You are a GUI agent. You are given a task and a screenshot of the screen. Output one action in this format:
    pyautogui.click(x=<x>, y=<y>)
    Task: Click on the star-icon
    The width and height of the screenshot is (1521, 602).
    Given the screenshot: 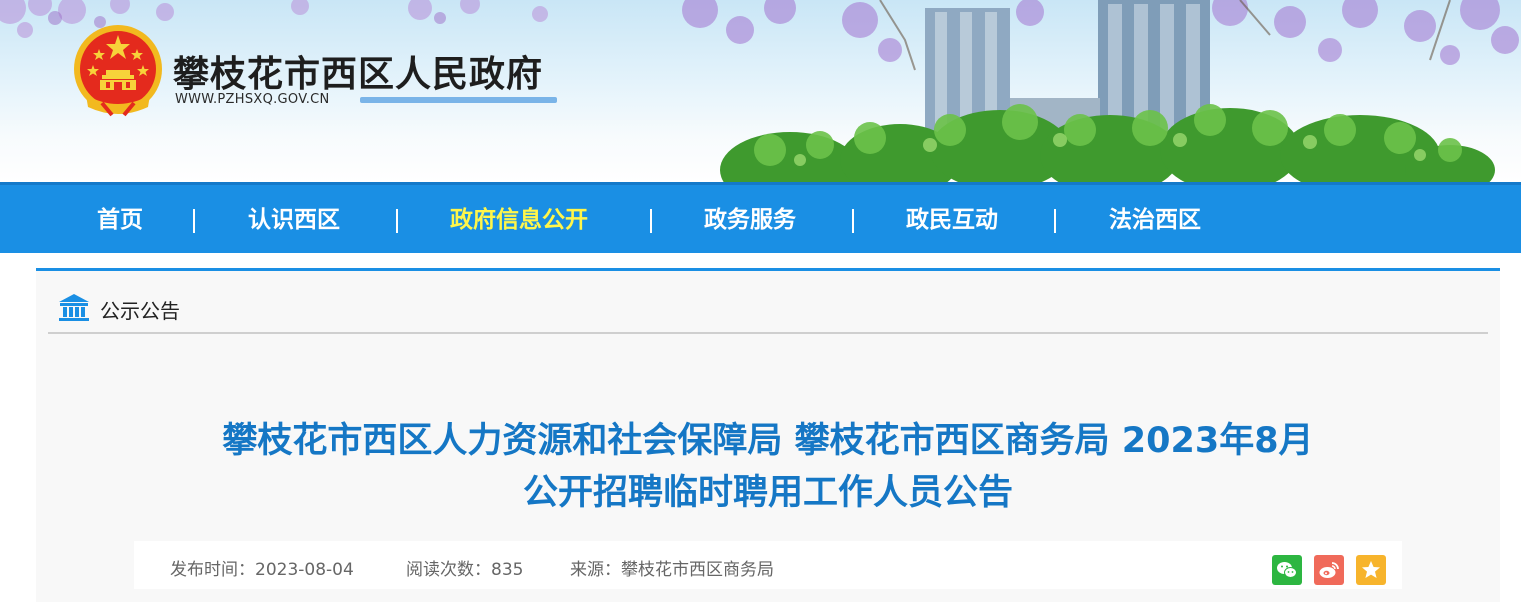 What is the action you would take?
    pyautogui.click(x=1371, y=569)
    